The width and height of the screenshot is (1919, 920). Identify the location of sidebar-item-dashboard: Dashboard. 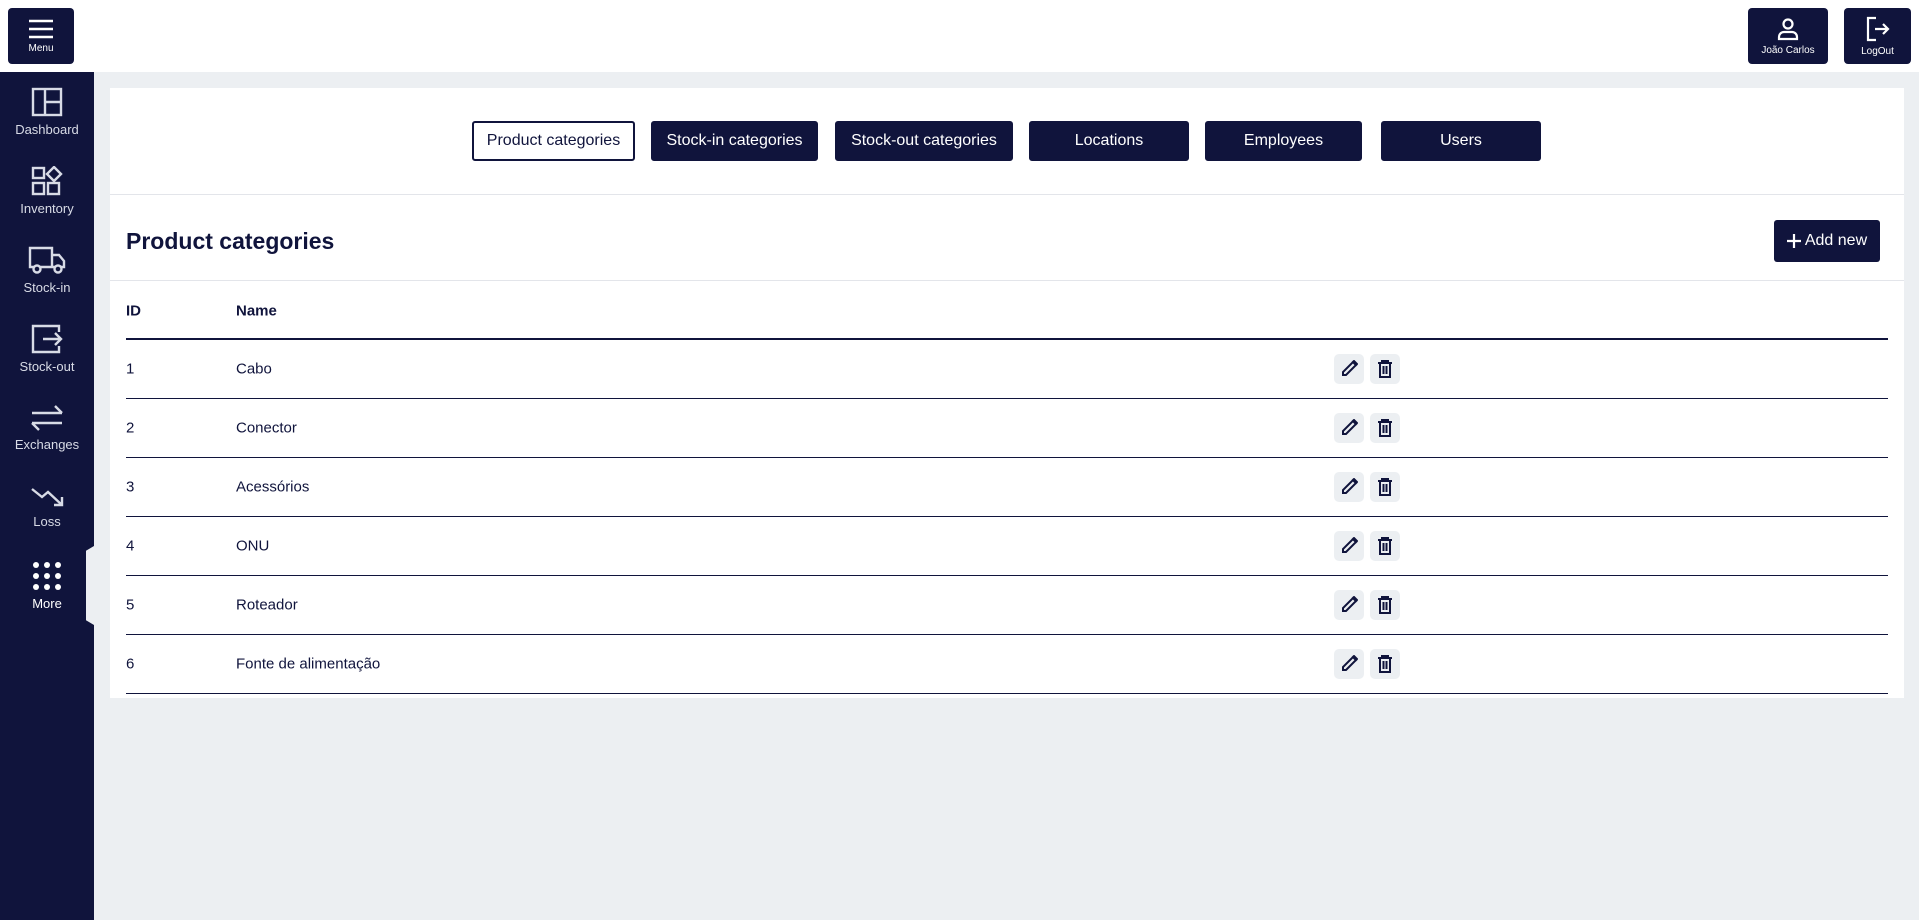
(47, 111).